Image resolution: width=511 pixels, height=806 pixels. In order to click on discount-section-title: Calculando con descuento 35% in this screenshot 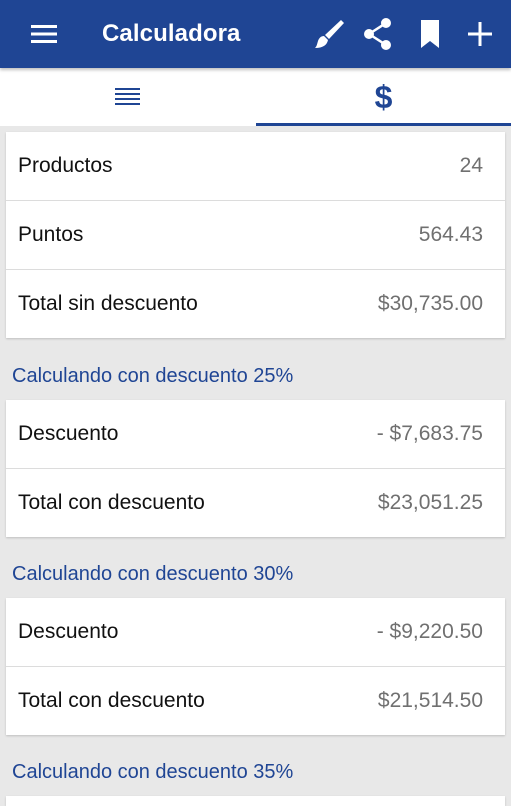, I will do `click(153, 772)`.